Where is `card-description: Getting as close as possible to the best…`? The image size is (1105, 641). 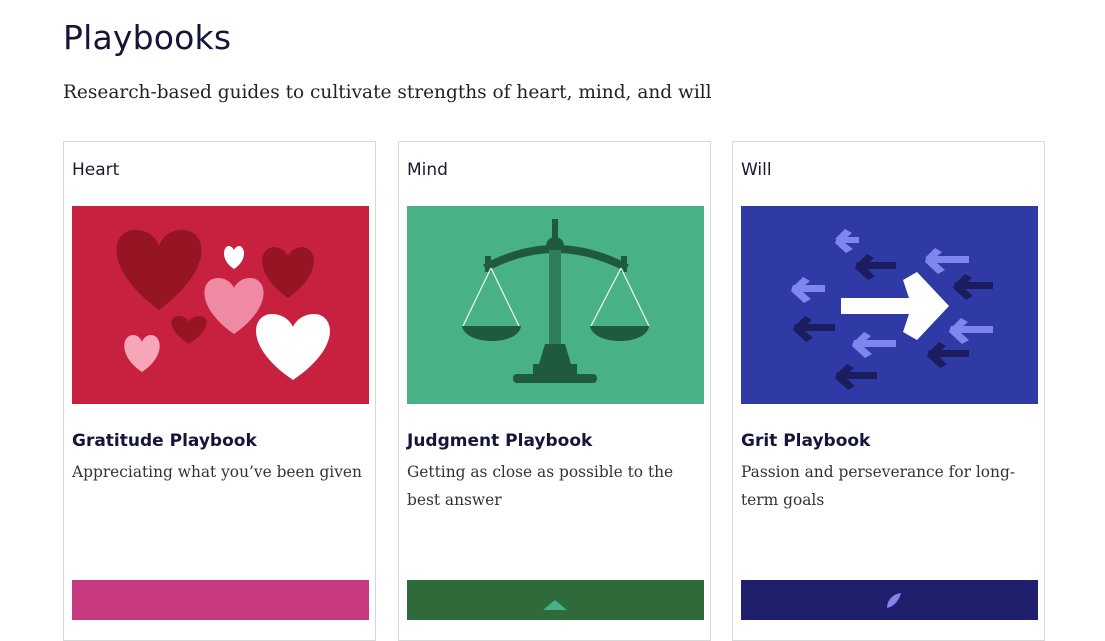
card-description: Getting as close as possible to the best… is located at coordinates (540, 486).